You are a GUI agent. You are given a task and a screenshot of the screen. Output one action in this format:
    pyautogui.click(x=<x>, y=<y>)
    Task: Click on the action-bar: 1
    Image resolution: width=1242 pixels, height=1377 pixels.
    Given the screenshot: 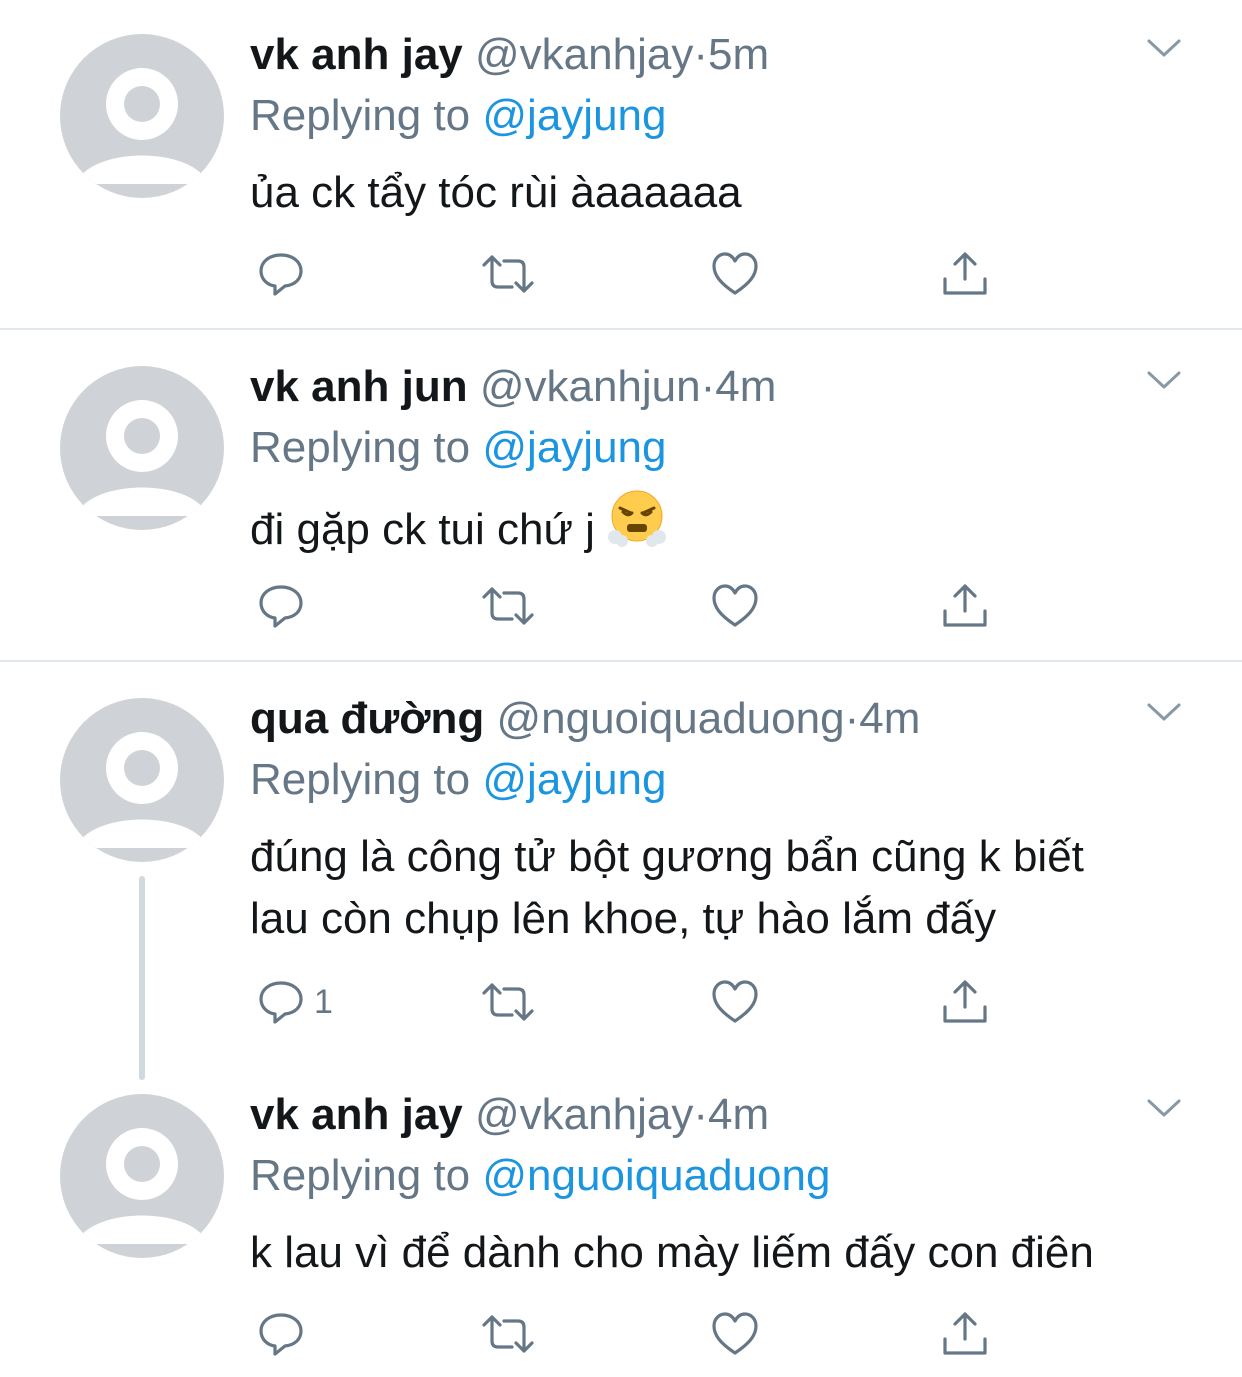 What is the action you would take?
    pyautogui.click(x=630, y=1002)
    